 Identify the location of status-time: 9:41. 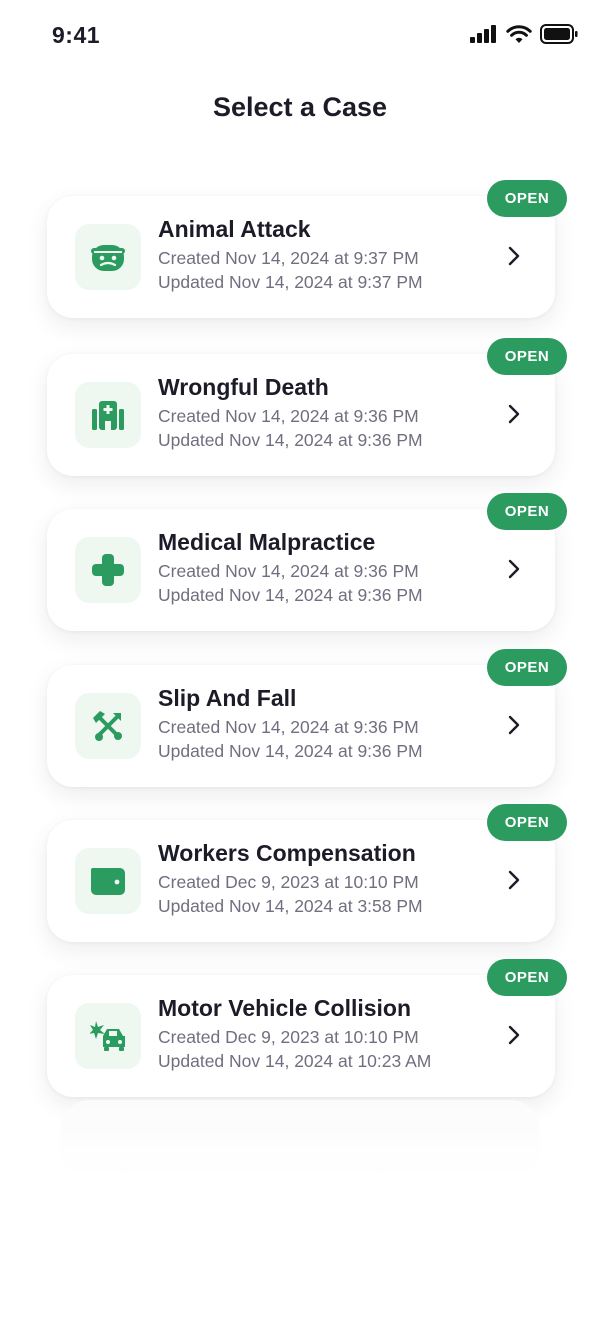
(76, 35).